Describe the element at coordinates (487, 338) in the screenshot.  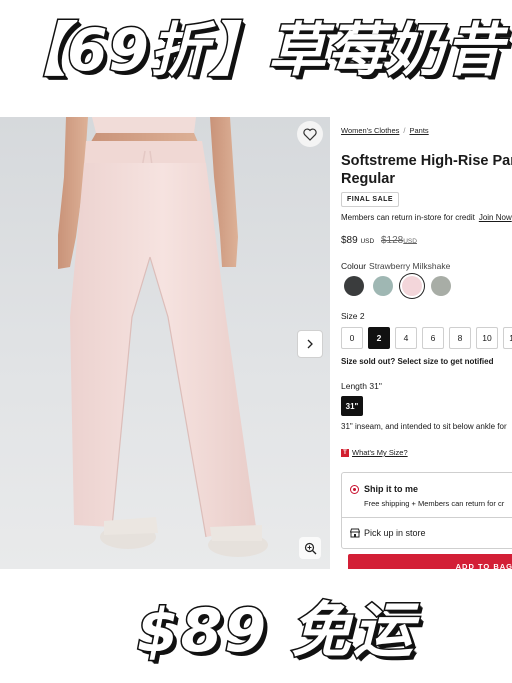
I see `size-option-10: 10` at that location.